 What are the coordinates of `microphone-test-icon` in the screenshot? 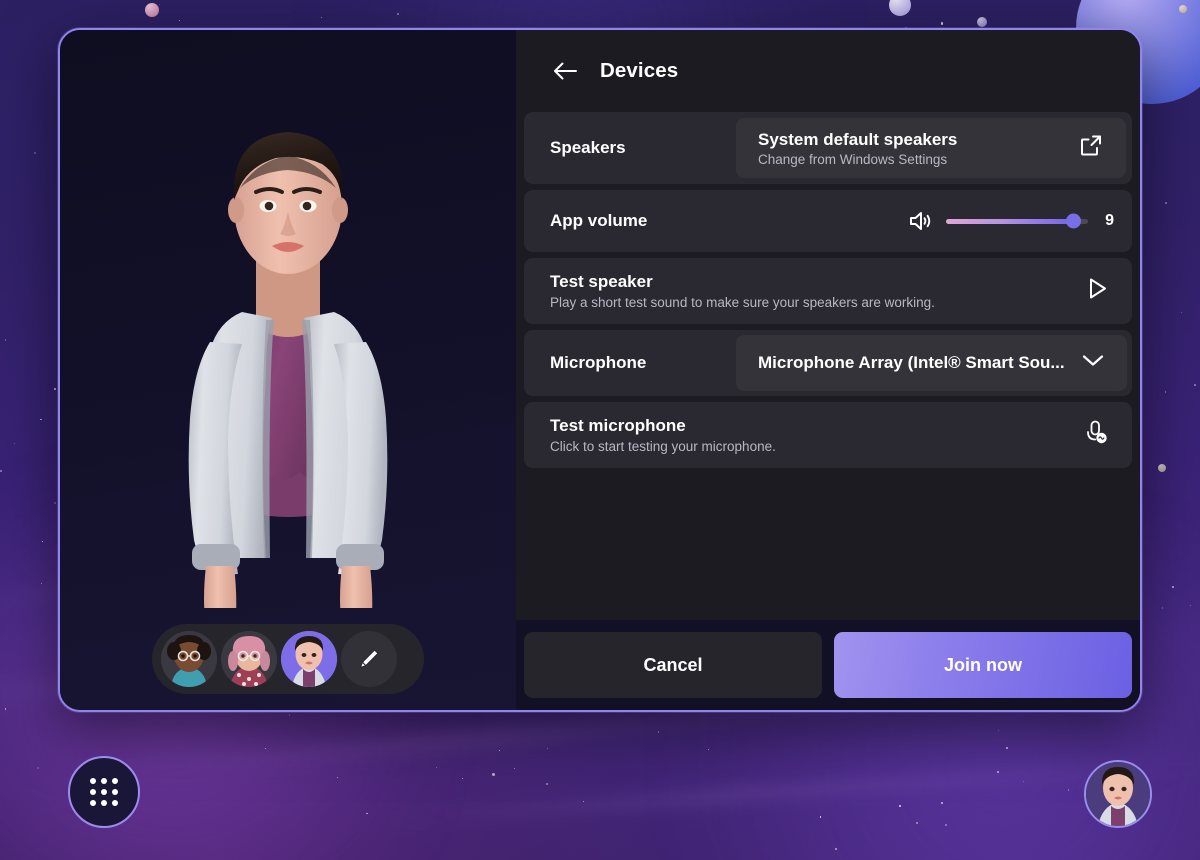 It's located at (1097, 432).